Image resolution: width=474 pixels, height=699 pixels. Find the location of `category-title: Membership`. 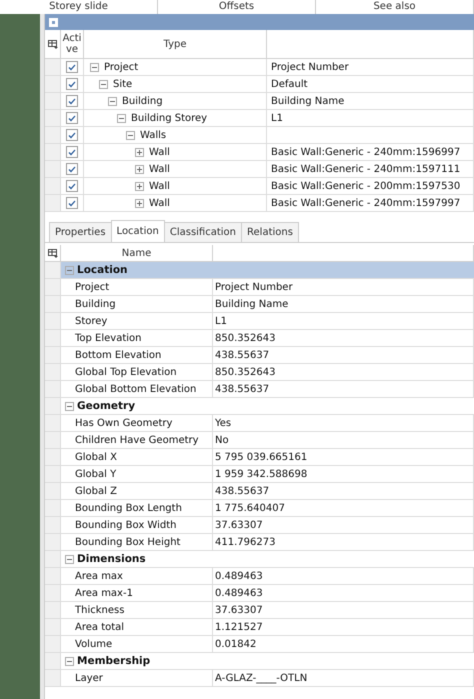

category-title: Membership is located at coordinates (113, 661).